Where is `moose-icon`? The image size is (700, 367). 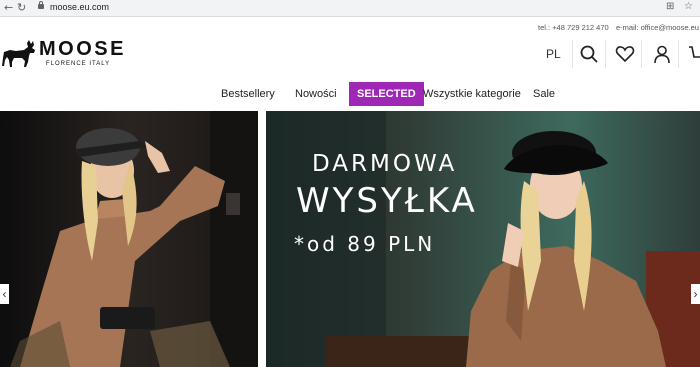
moose-icon is located at coordinates (18, 53).